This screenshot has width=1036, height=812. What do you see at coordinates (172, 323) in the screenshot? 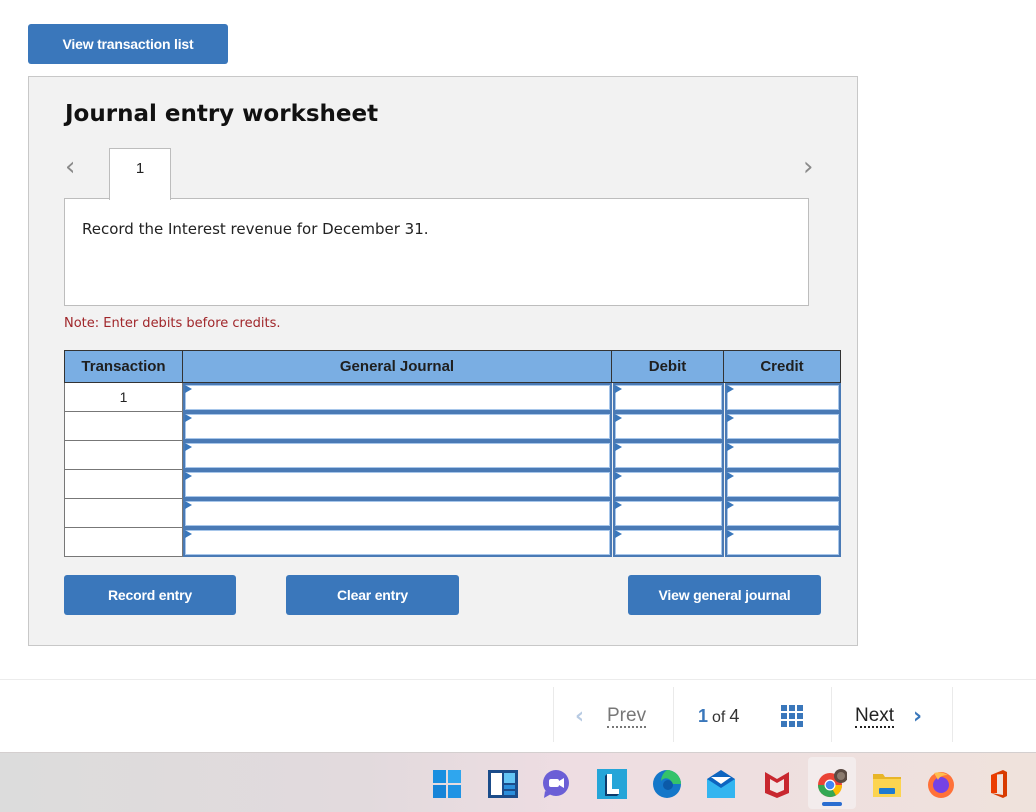
I see `note-text: Note: Enter debits before credits.` at bounding box center [172, 323].